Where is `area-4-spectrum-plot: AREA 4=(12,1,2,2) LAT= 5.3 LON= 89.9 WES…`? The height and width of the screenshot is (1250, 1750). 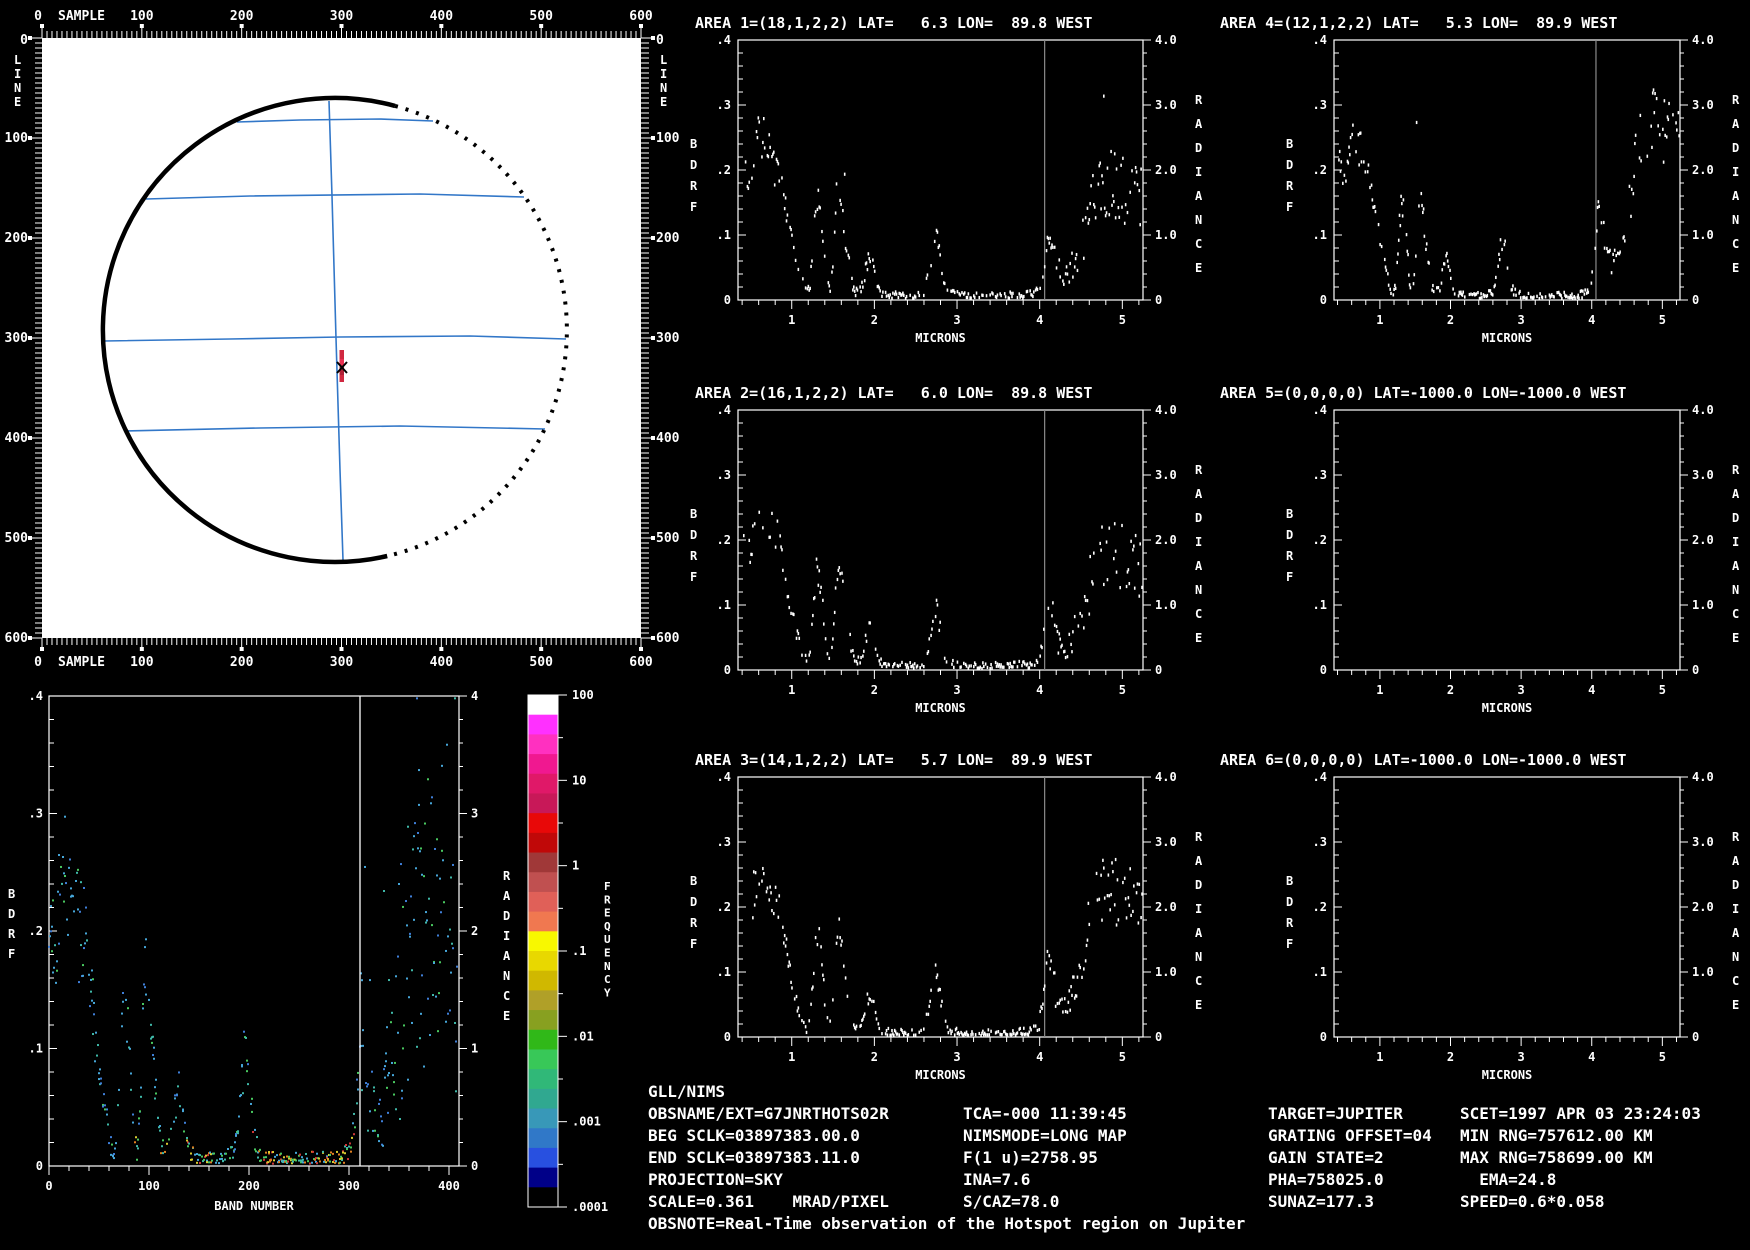 area-4-spectrum-plot: AREA 4=(12,1,2,2) LAT= 5.3 LON= 89.9 WES… is located at coordinates (1480, 179).